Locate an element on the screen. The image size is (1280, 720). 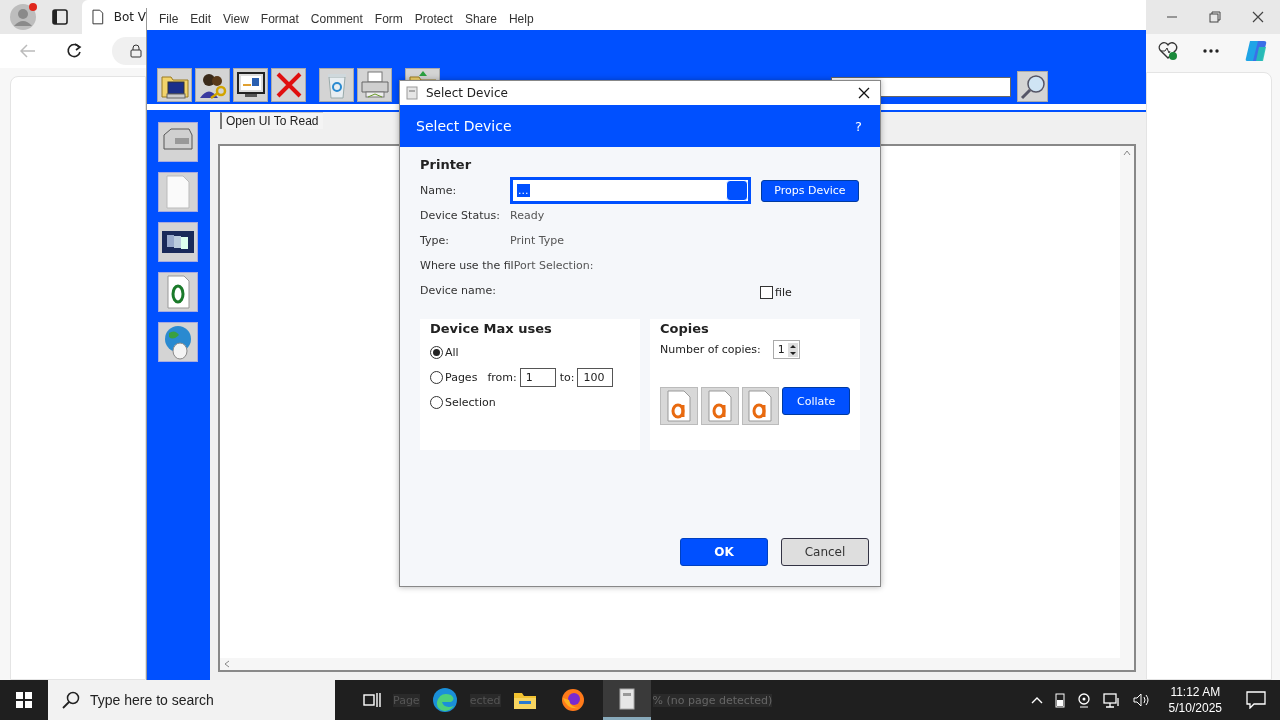
menu-item: Share is located at coordinates (480, 19).